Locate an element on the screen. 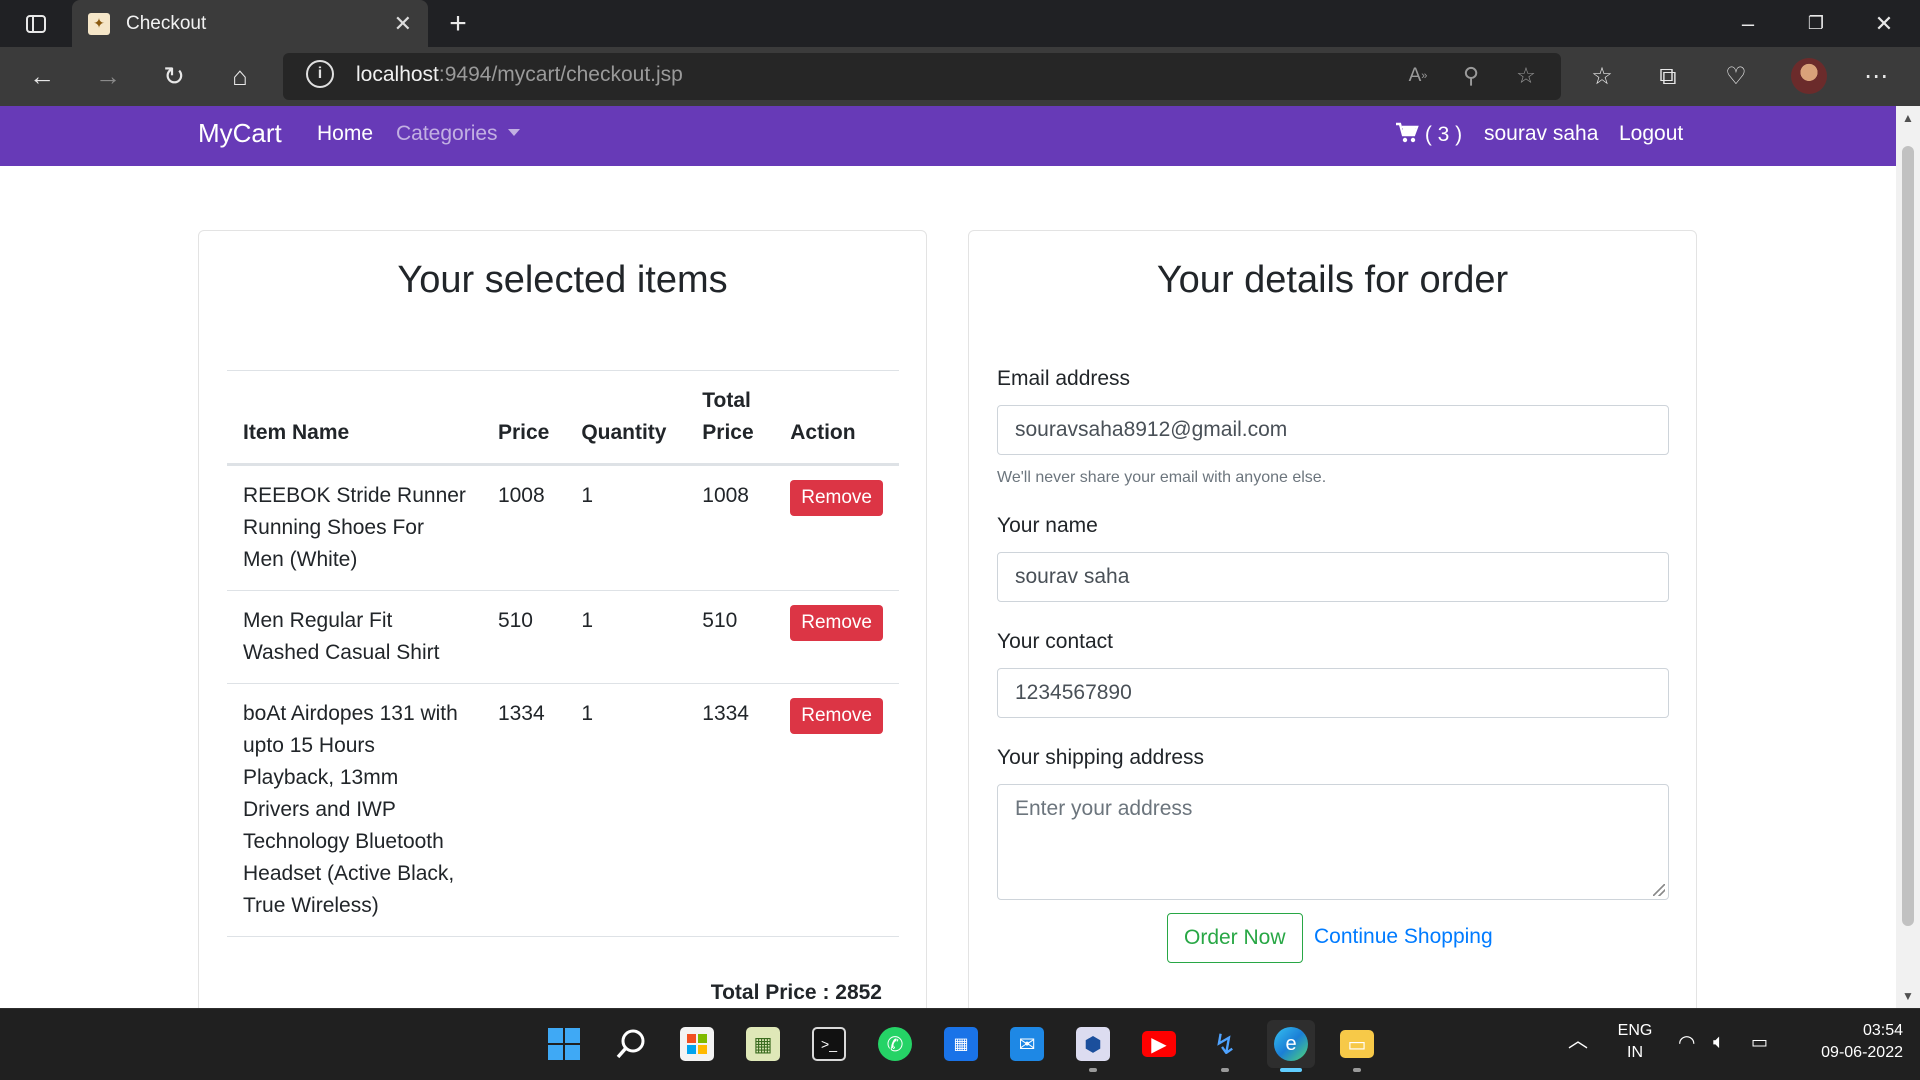  file-explorer-icon: ▭ is located at coordinates (1357, 1044).